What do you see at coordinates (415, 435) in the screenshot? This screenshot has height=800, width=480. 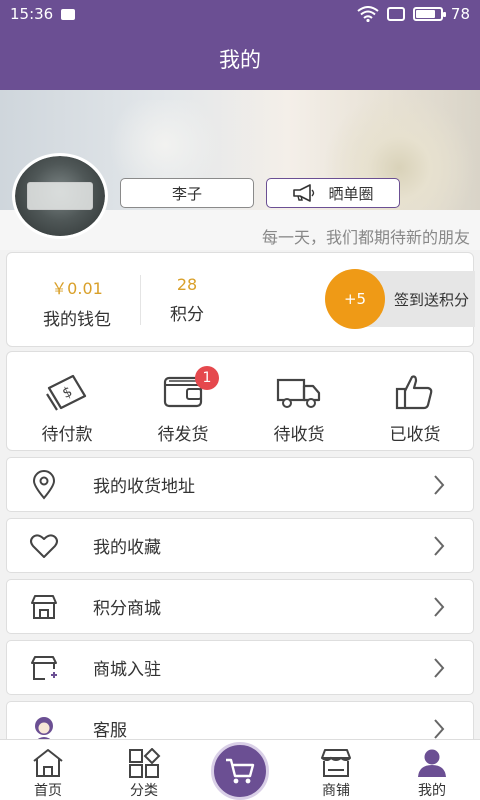 I see `order-label: 已收货` at bounding box center [415, 435].